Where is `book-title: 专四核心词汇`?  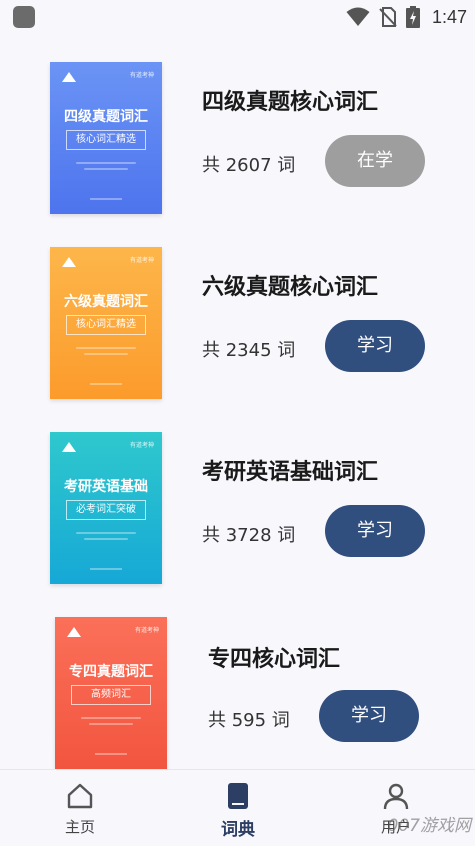
book-title: 专四核心词汇 is located at coordinates (274, 659).